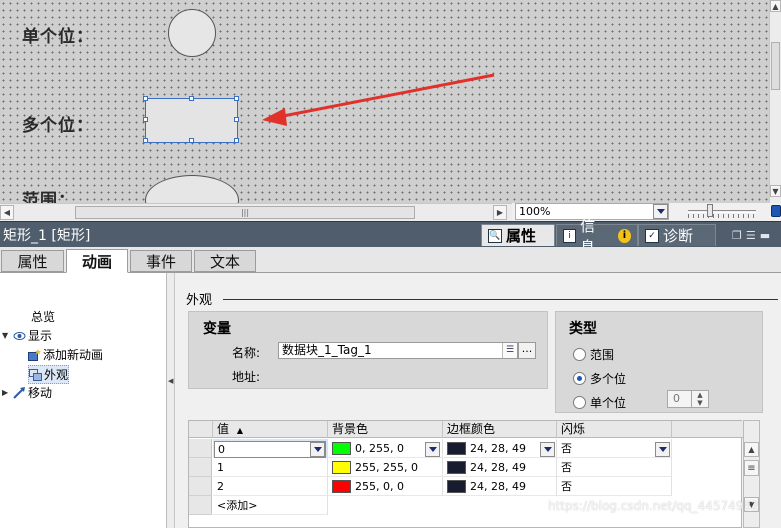 The image size is (781, 528). Describe the element at coordinates (245, 212) in the screenshot. I see `scrollbar-thumb: |||` at that location.